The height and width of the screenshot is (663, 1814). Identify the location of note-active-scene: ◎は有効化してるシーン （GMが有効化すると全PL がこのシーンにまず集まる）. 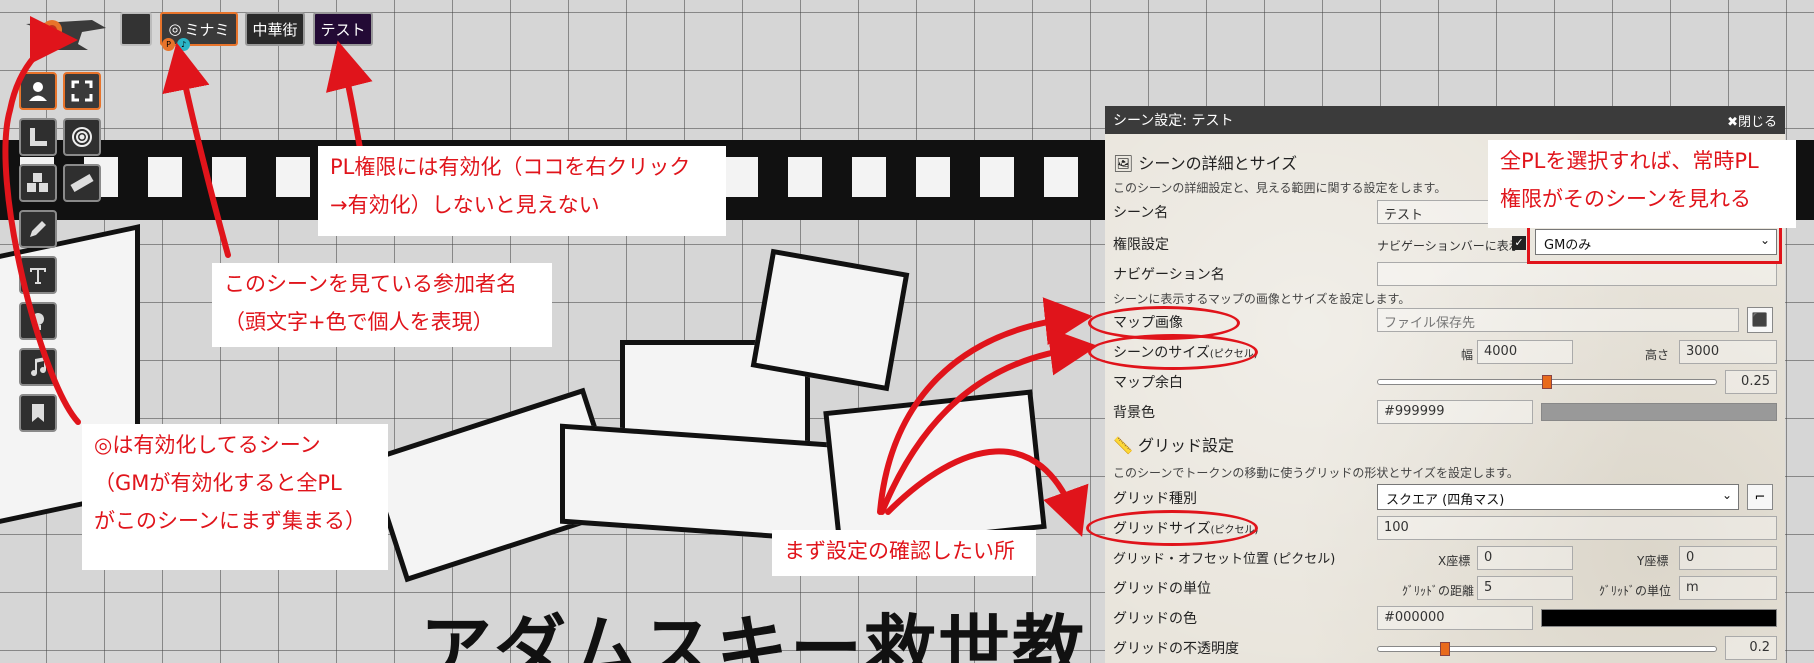
(235, 497).